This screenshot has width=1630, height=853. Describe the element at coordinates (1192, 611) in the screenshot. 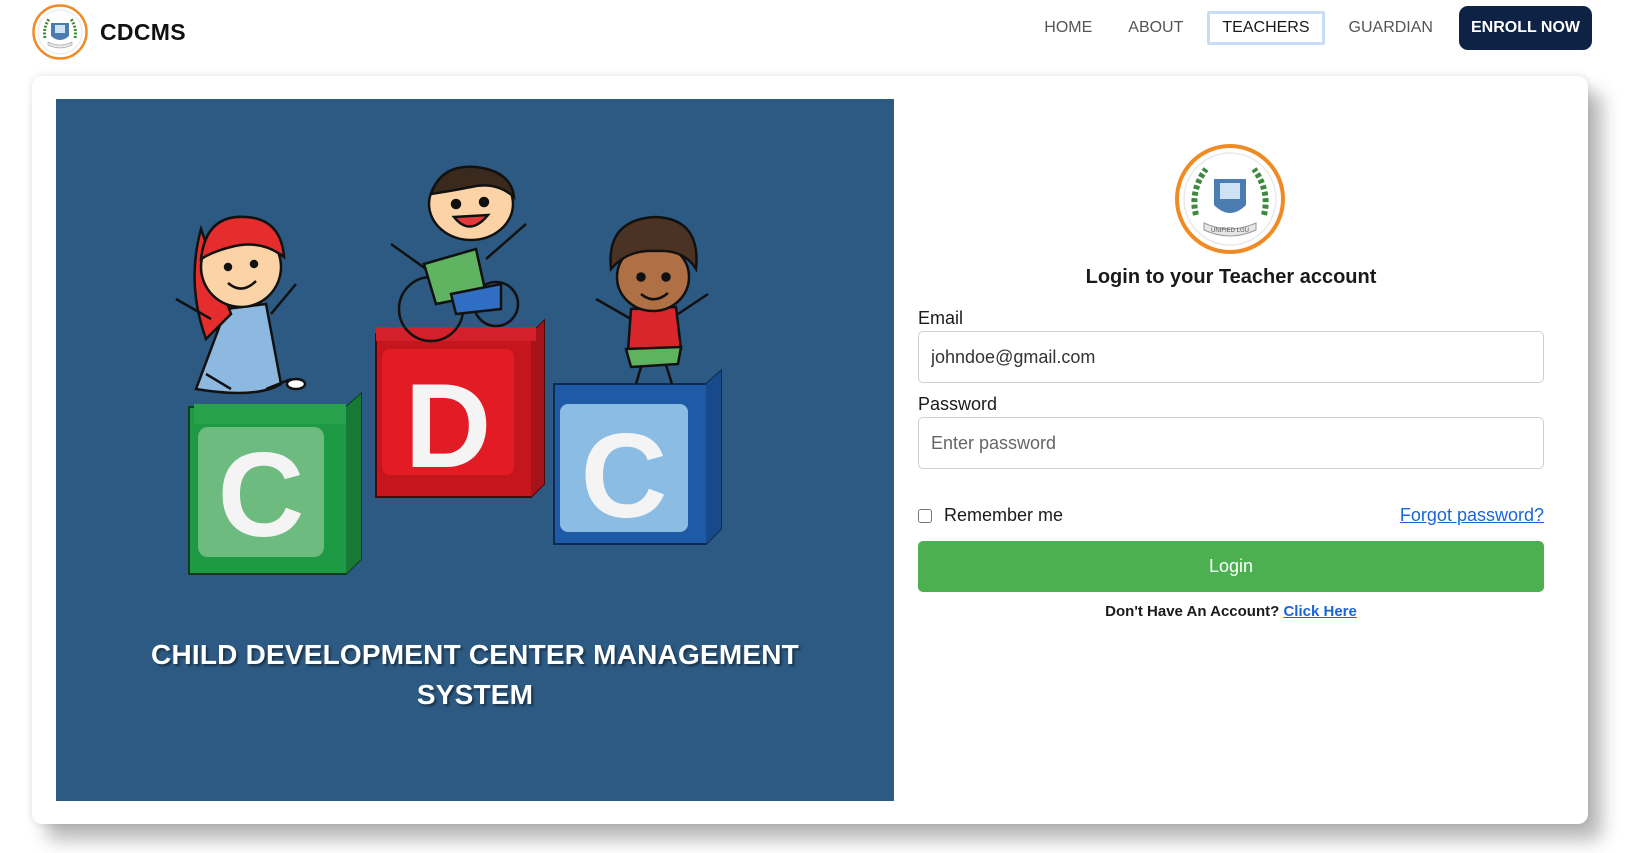

I see `no-account-text: Don't Have An Account?` at that location.